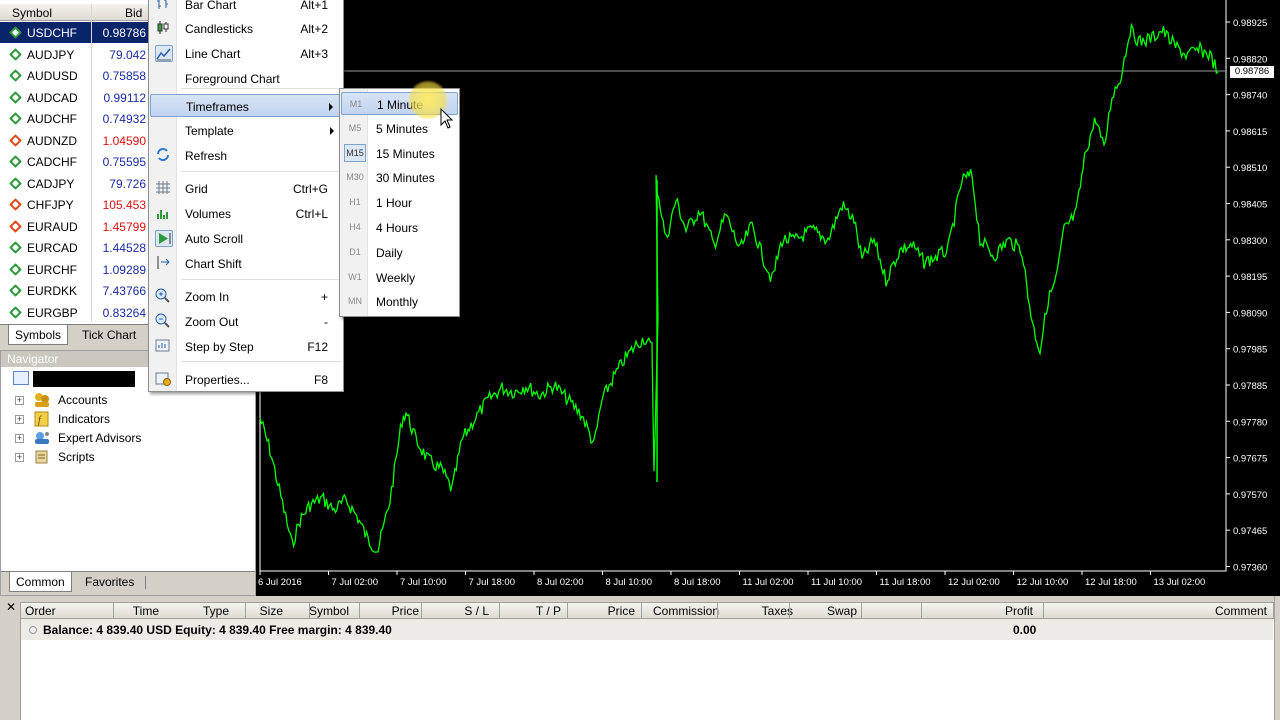 This screenshot has height=720, width=1280. Describe the element at coordinates (52, 162) in the screenshot. I see `symbol-name: CADCHF` at that location.